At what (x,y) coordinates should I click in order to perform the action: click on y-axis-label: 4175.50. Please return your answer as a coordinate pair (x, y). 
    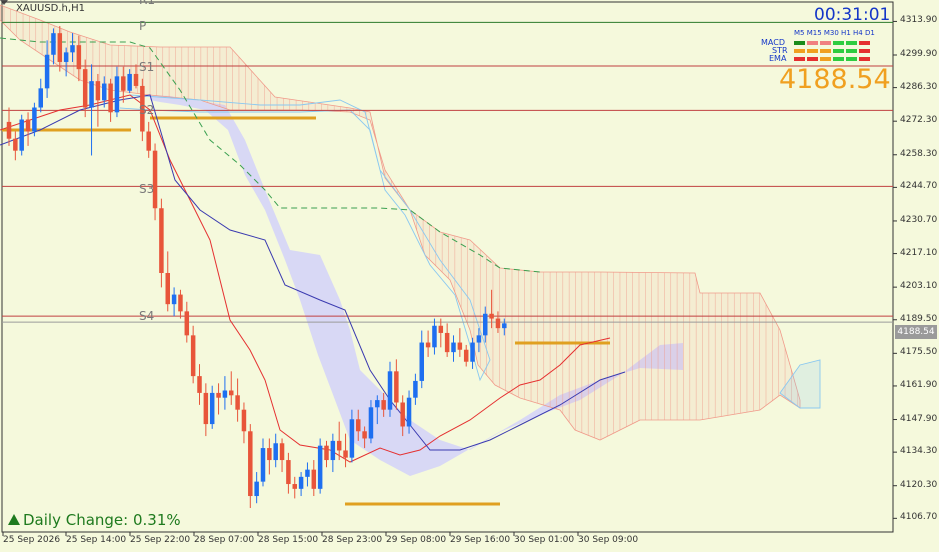
    Looking at the image, I should click on (919, 352).